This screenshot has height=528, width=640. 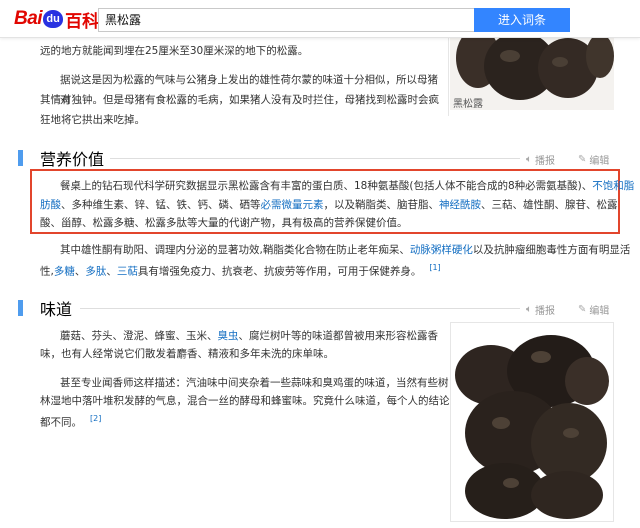 I want to click on truffles-photo, so click(x=532, y=422).